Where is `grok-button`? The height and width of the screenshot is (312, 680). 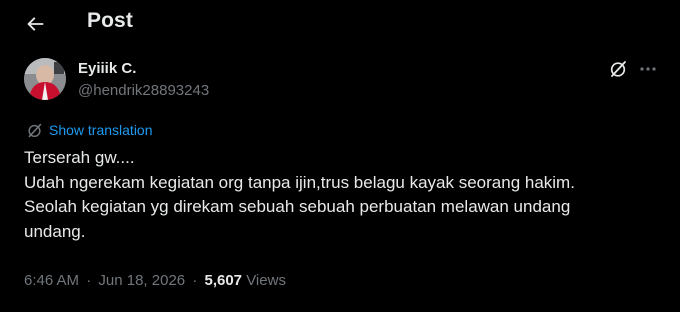 grok-button is located at coordinates (618, 69).